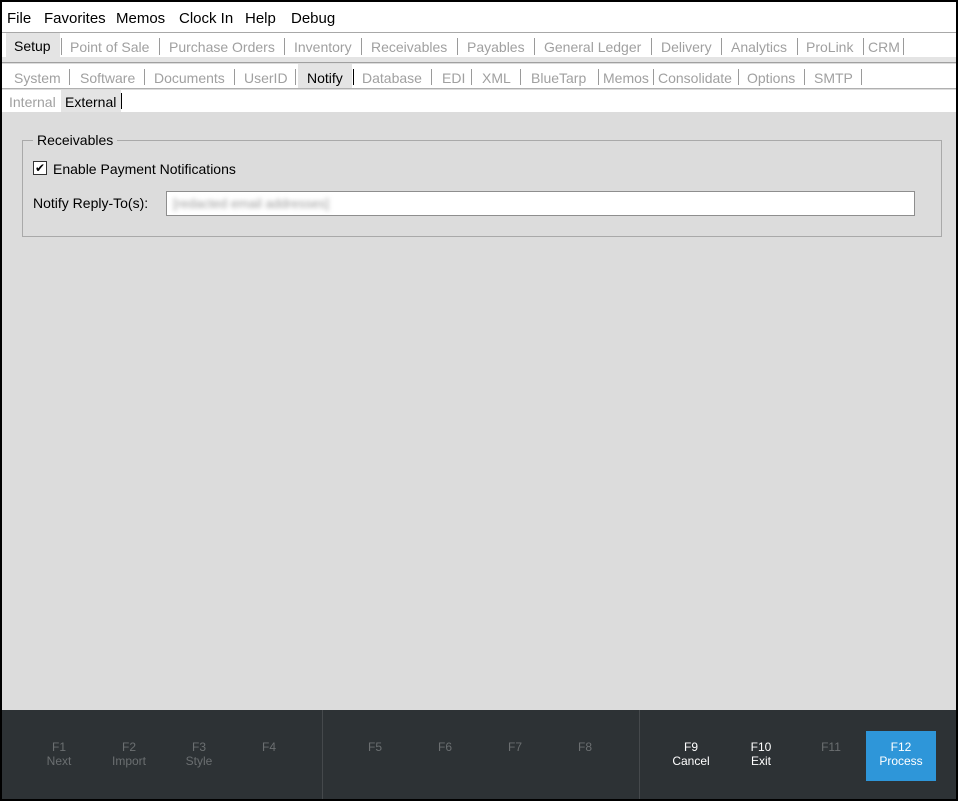 The image size is (958, 801). I want to click on tab-notify-label: Notify, so click(325, 78).